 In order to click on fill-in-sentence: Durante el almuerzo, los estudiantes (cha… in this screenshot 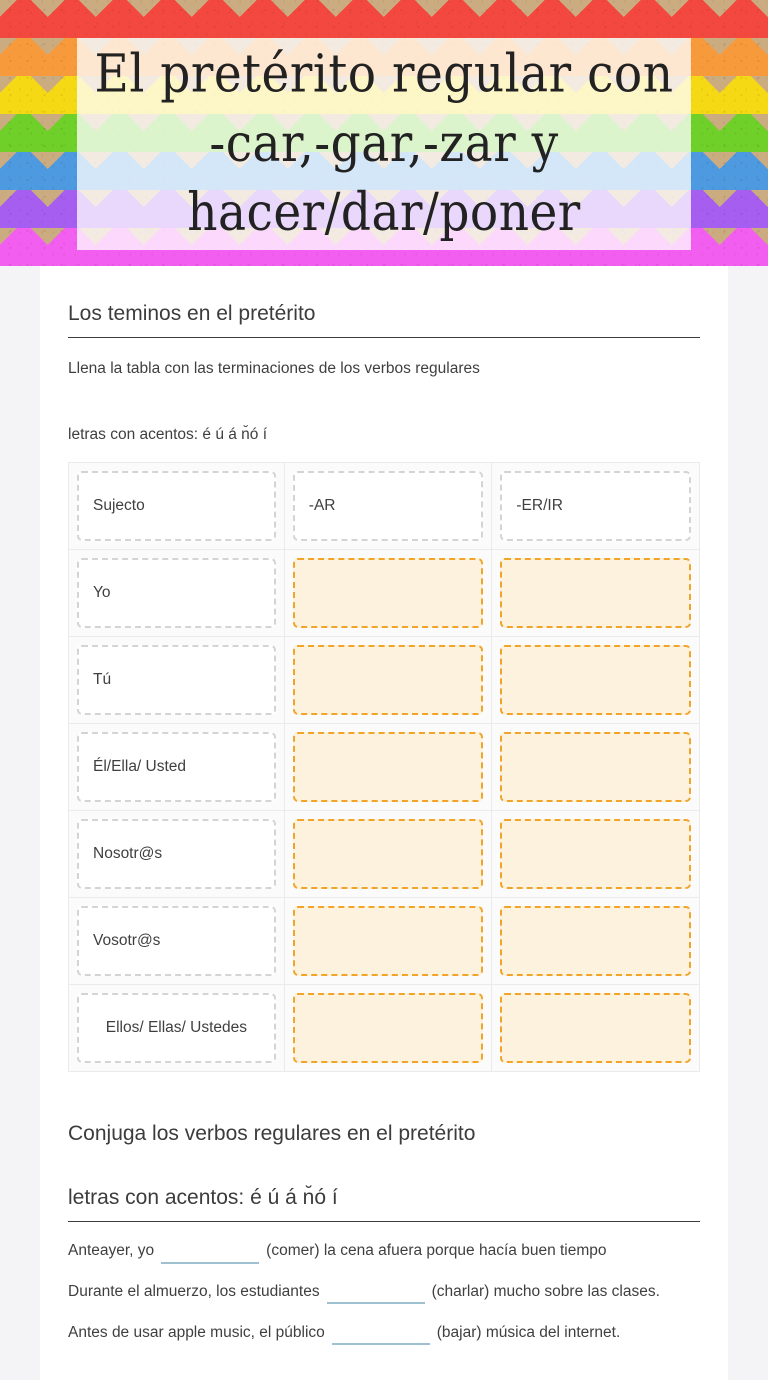, I will do `click(384, 1292)`.